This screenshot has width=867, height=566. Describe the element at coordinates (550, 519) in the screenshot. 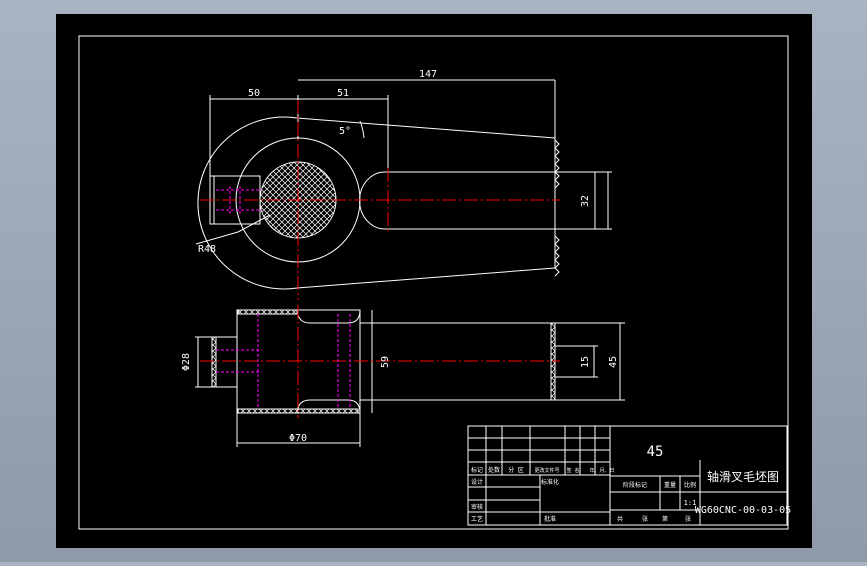

I see `approval-label: 批准` at that location.